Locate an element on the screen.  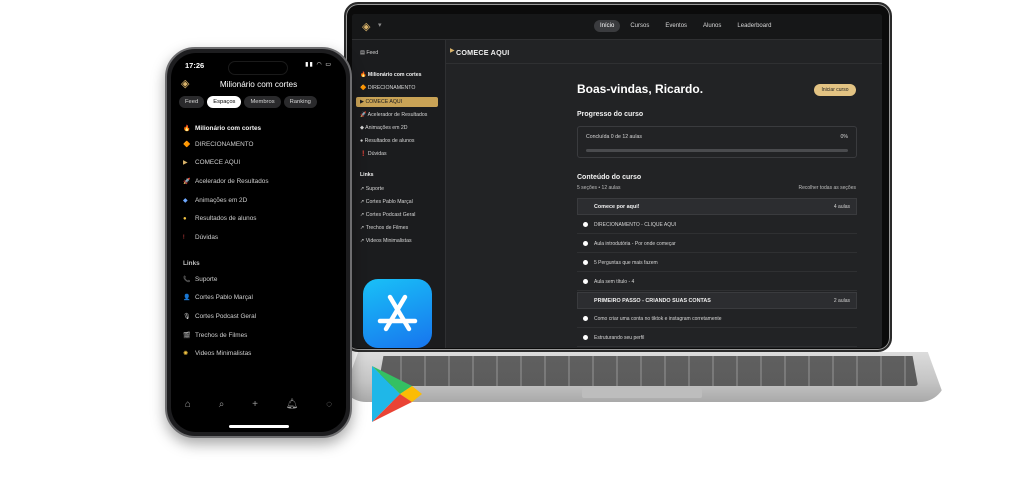
laptop-keyboard is located at coordinates (648, 371).